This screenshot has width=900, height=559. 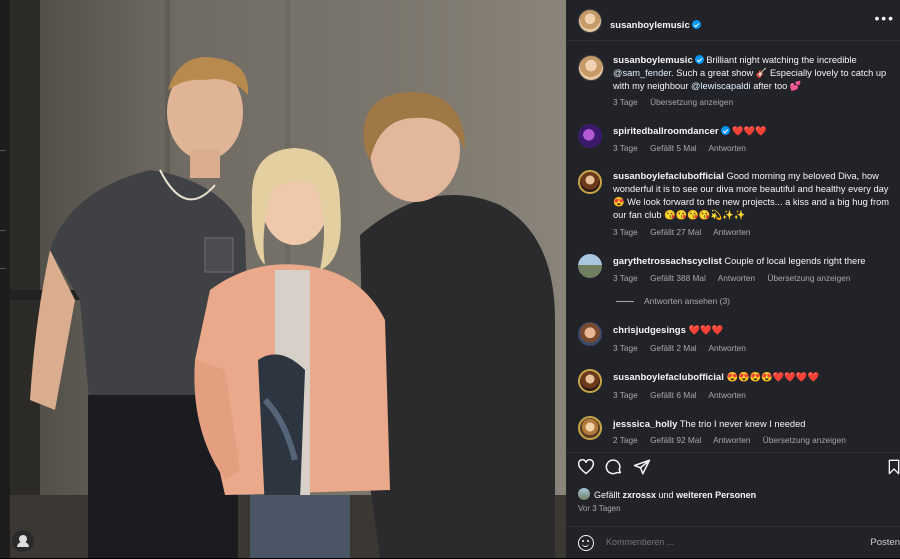 I want to click on caption-text-part: after too 💕, so click(x=776, y=86).